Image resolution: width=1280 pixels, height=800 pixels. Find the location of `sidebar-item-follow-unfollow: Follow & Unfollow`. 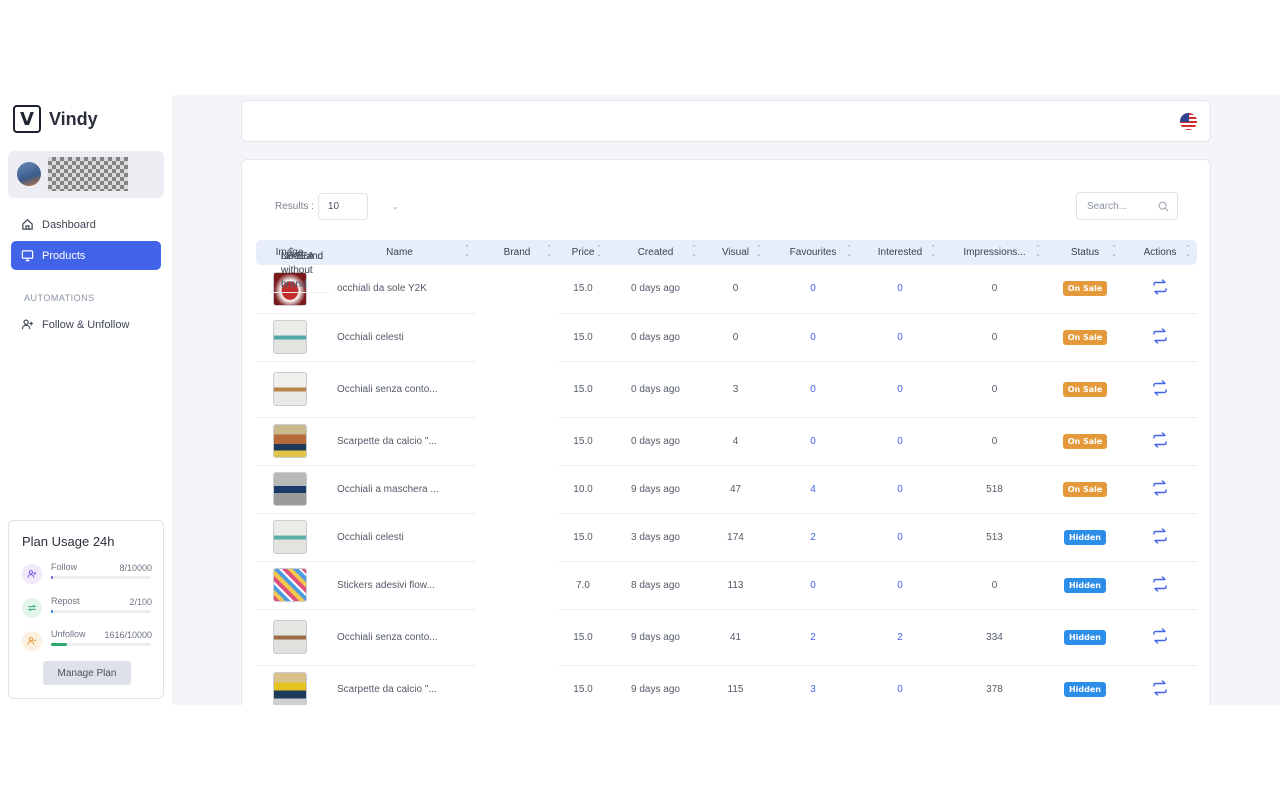

sidebar-item-follow-unfollow: Follow & Unfollow is located at coordinates (86, 324).